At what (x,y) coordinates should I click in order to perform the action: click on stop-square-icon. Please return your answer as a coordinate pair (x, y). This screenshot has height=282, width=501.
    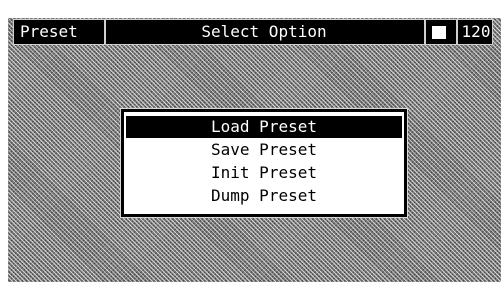
    Looking at the image, I should click on (439, 32).